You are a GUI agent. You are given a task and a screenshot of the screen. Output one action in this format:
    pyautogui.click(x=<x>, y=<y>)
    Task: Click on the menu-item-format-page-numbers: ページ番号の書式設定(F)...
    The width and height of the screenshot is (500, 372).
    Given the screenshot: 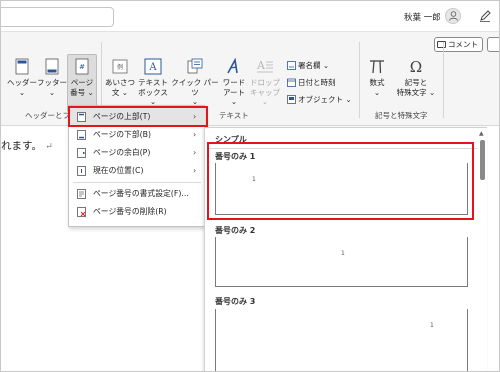 What is the action you would take?
    pyautogui.click(x=137, y=194)
    